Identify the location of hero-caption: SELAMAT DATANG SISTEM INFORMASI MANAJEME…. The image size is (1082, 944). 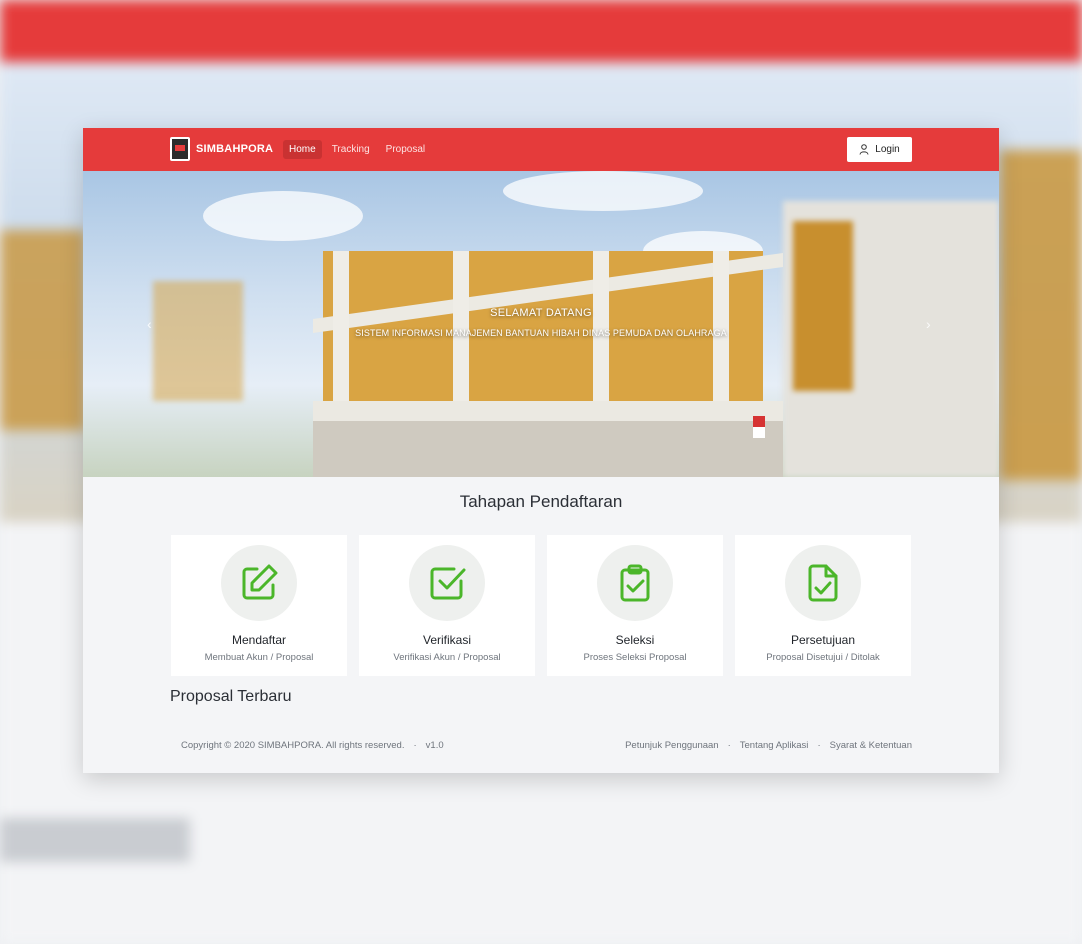
(541, 322).